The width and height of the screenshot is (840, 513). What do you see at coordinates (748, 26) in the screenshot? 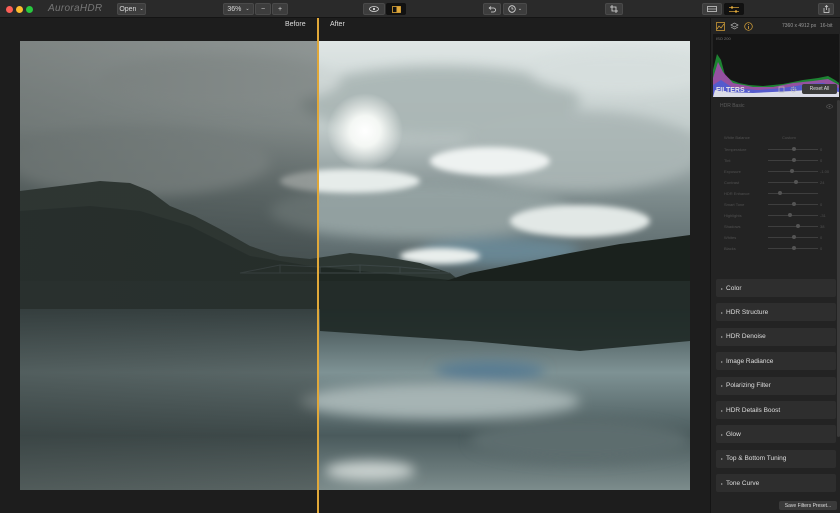
I see `info-icon` at bounding box center [748, 26].